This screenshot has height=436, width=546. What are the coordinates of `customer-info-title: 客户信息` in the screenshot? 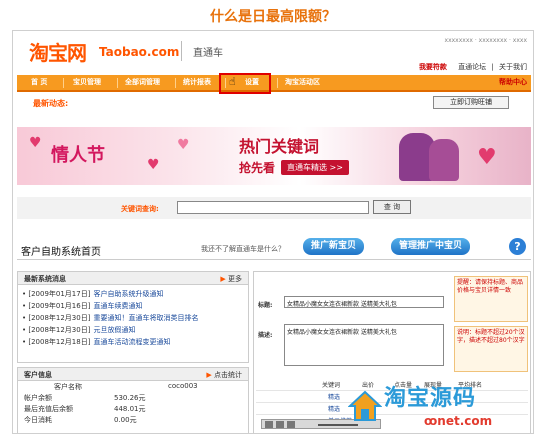 It's located at (38, 375).